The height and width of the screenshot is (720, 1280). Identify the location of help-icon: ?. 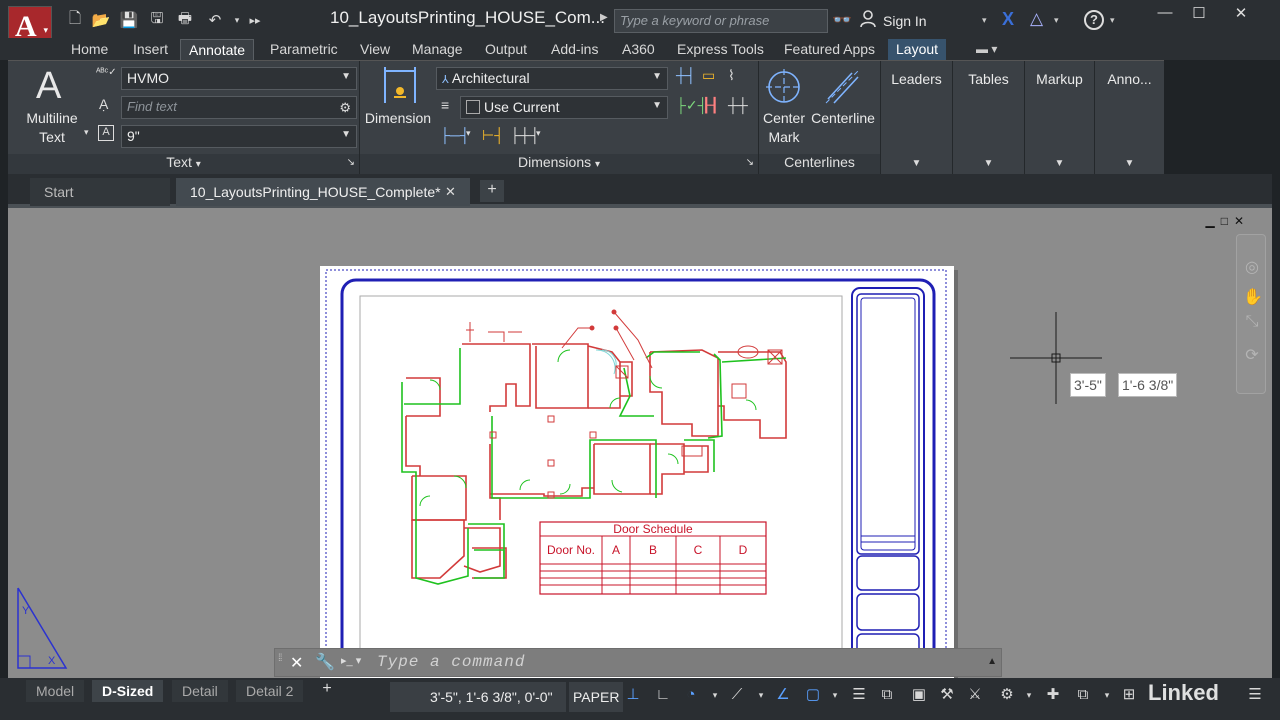
(1094, 20).